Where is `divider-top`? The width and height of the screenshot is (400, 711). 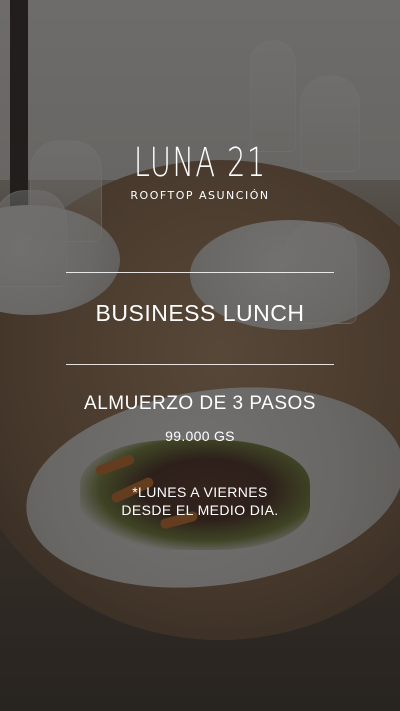 divider-top is located at coordinates (200, 272).